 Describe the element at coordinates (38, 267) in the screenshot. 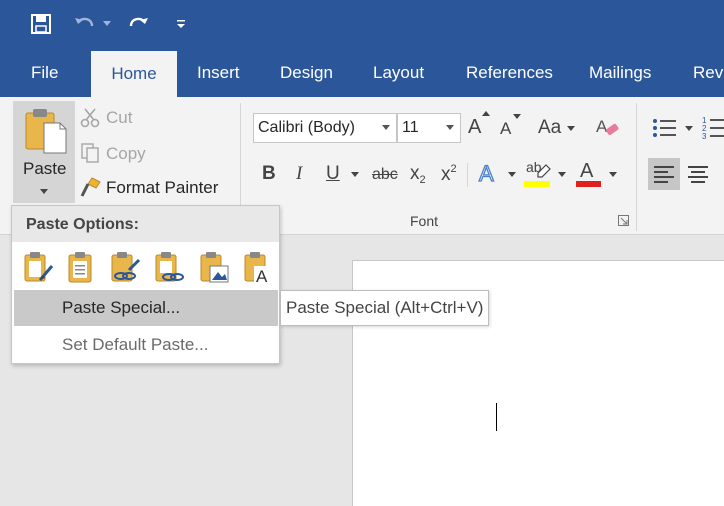

I see `keep-source-formatting-icon` at that location.